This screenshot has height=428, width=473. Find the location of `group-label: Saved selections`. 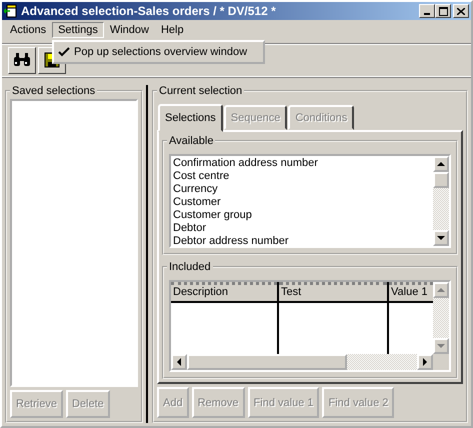

group-label: Saved selections is located at coordinates (53, 91).